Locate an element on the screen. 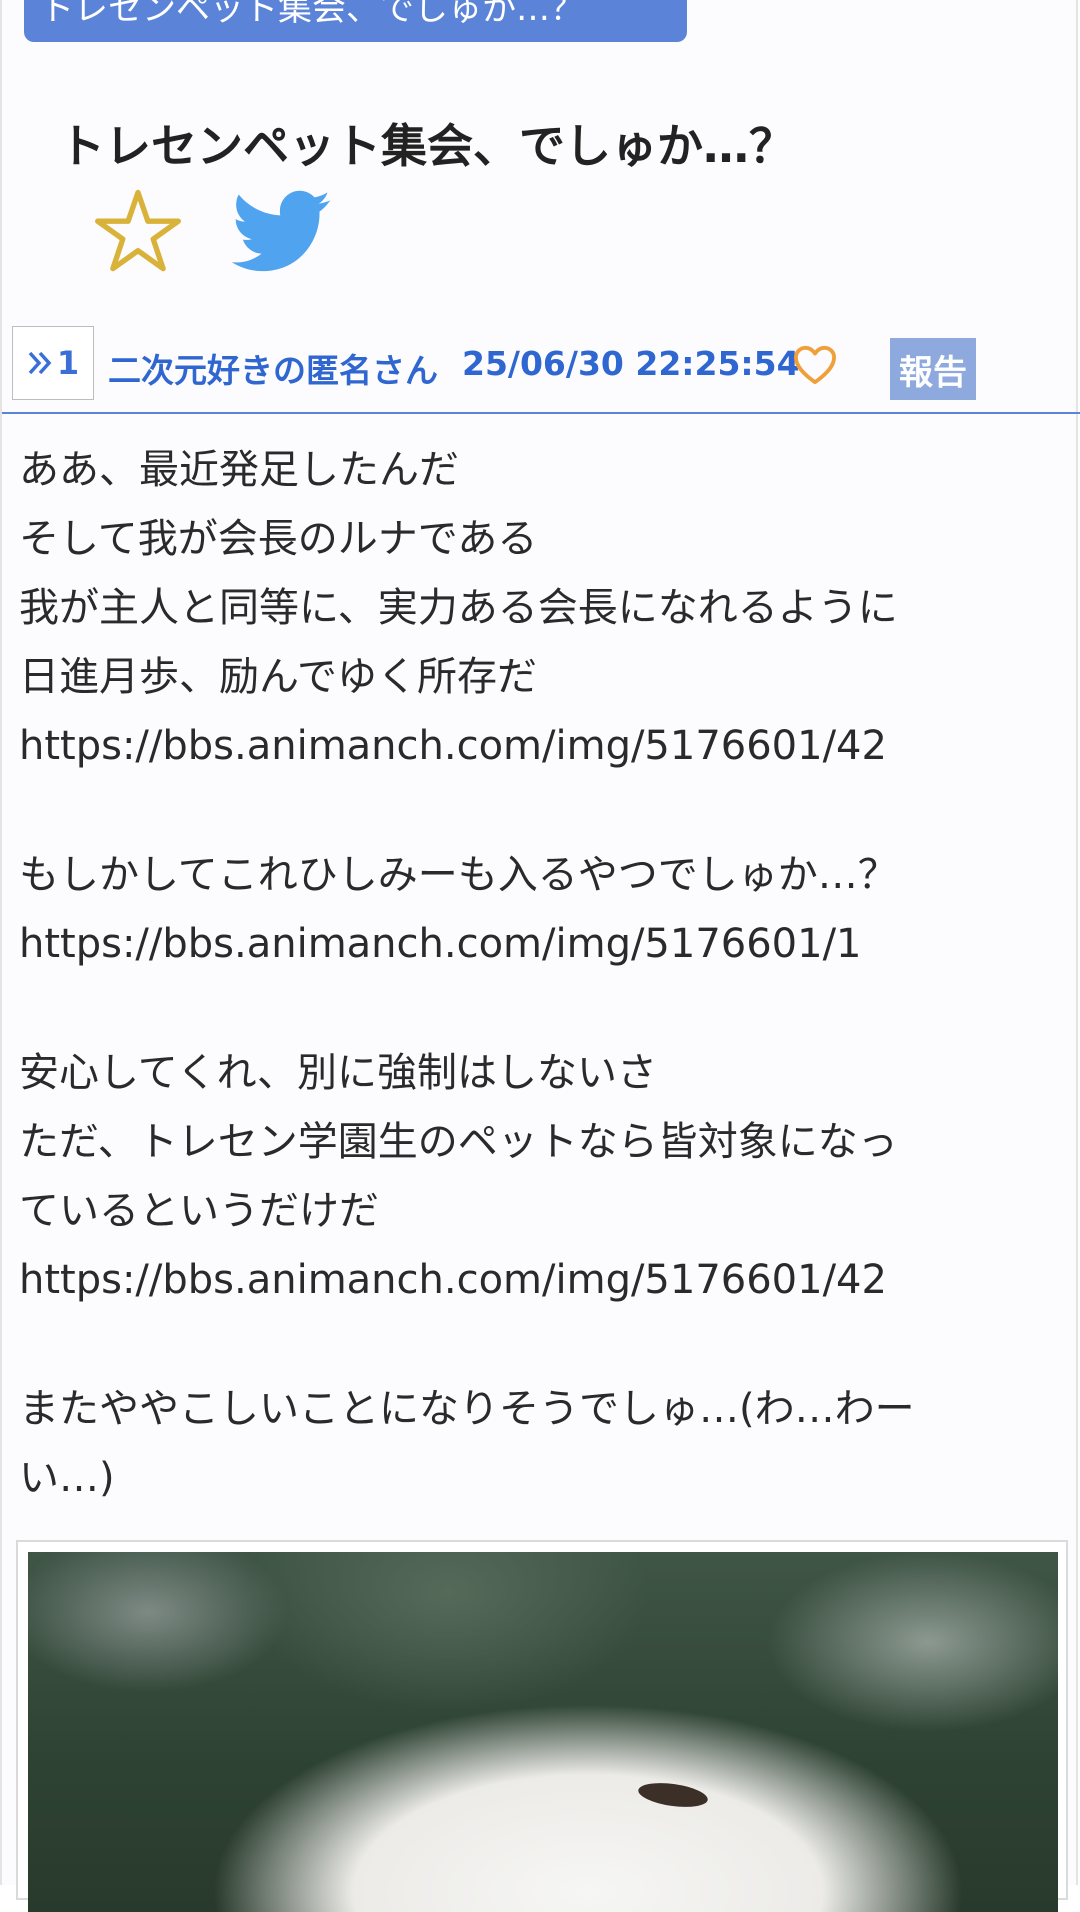 Image resolution: width=1080 pixels, height=1912 pixels. double-chevron-right-icon is located at coordinates (40, 363).